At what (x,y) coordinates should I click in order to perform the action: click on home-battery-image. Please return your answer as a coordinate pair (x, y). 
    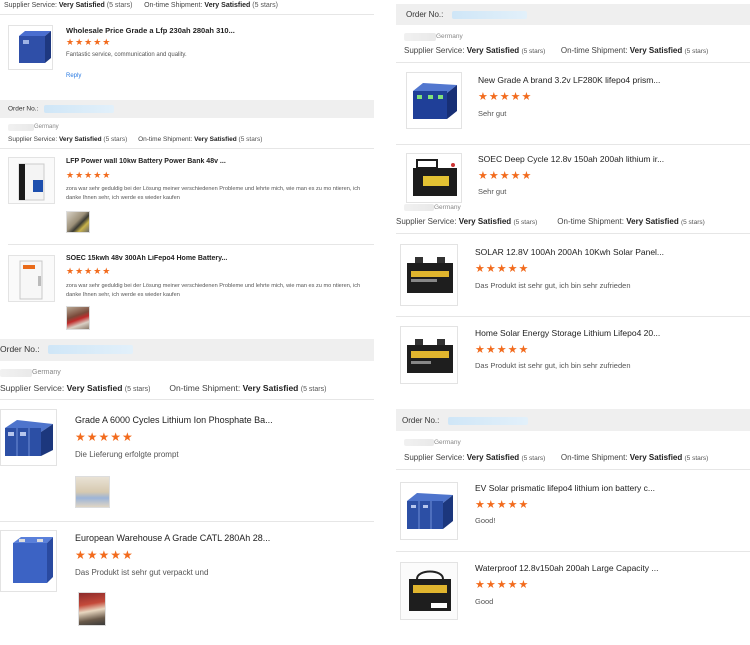
    Looking at the image, I should click on (31, 278).